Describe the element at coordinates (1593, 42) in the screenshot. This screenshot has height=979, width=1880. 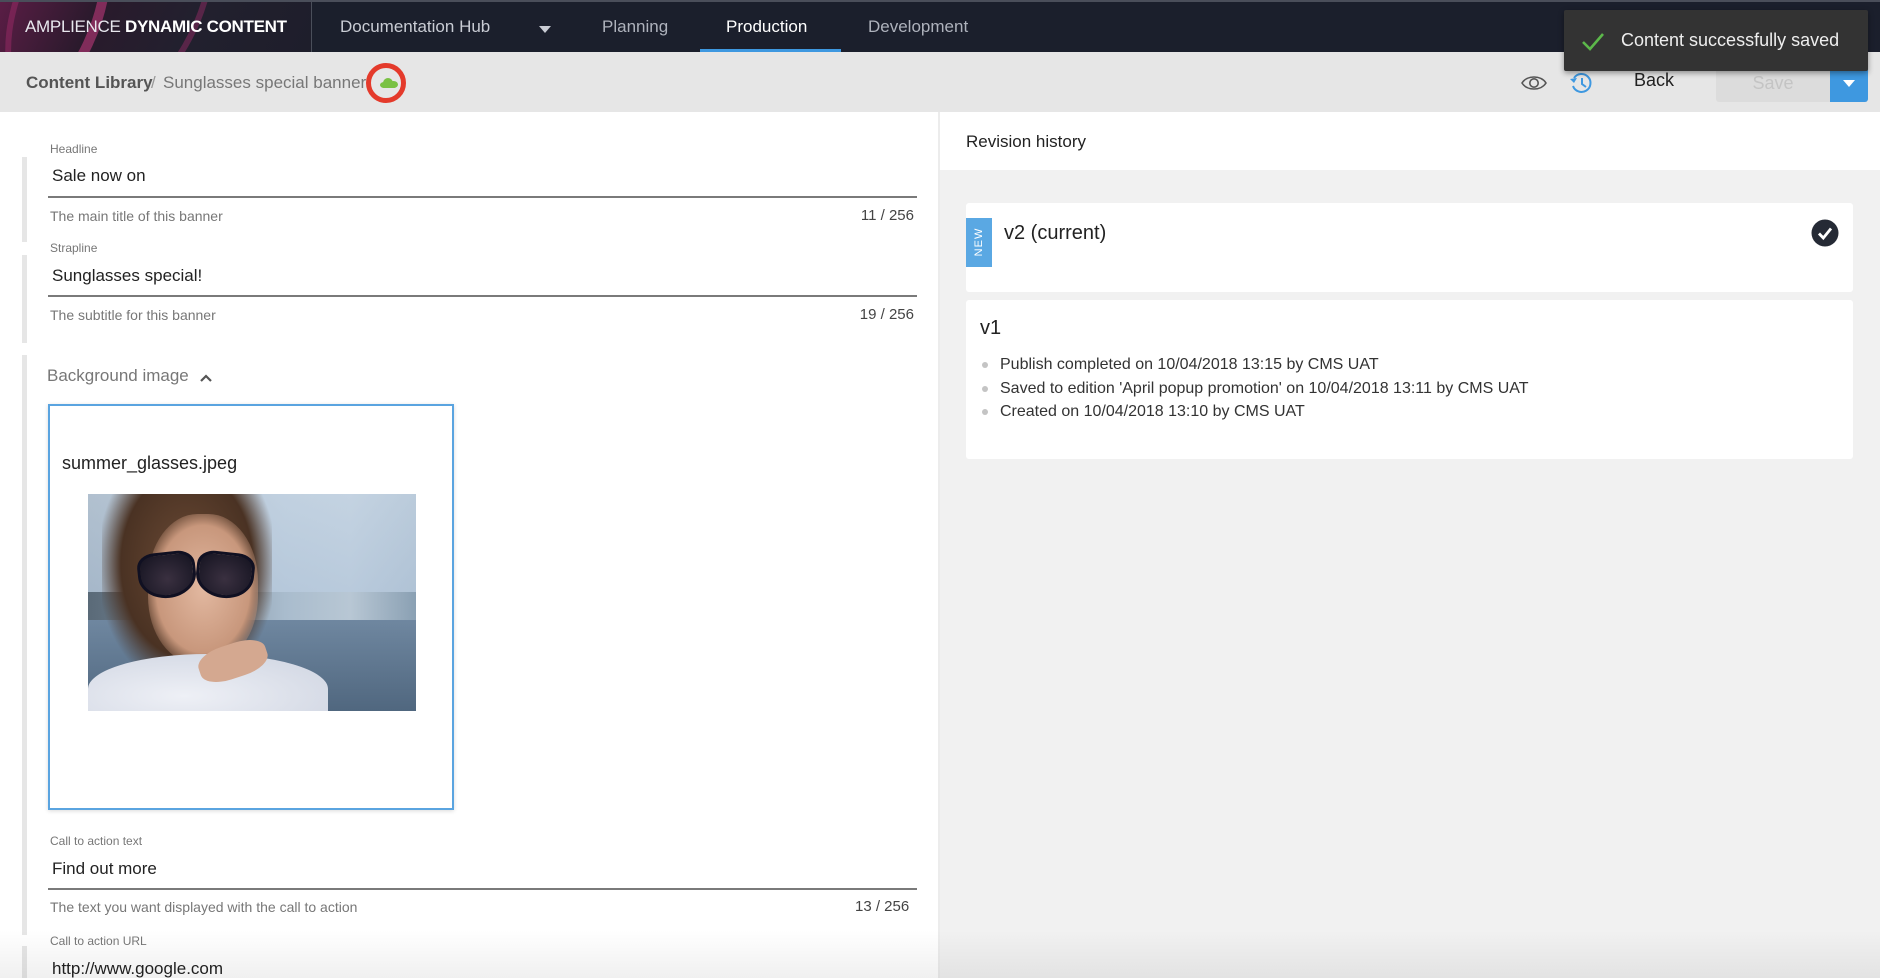
I see `check-icon` at that location.